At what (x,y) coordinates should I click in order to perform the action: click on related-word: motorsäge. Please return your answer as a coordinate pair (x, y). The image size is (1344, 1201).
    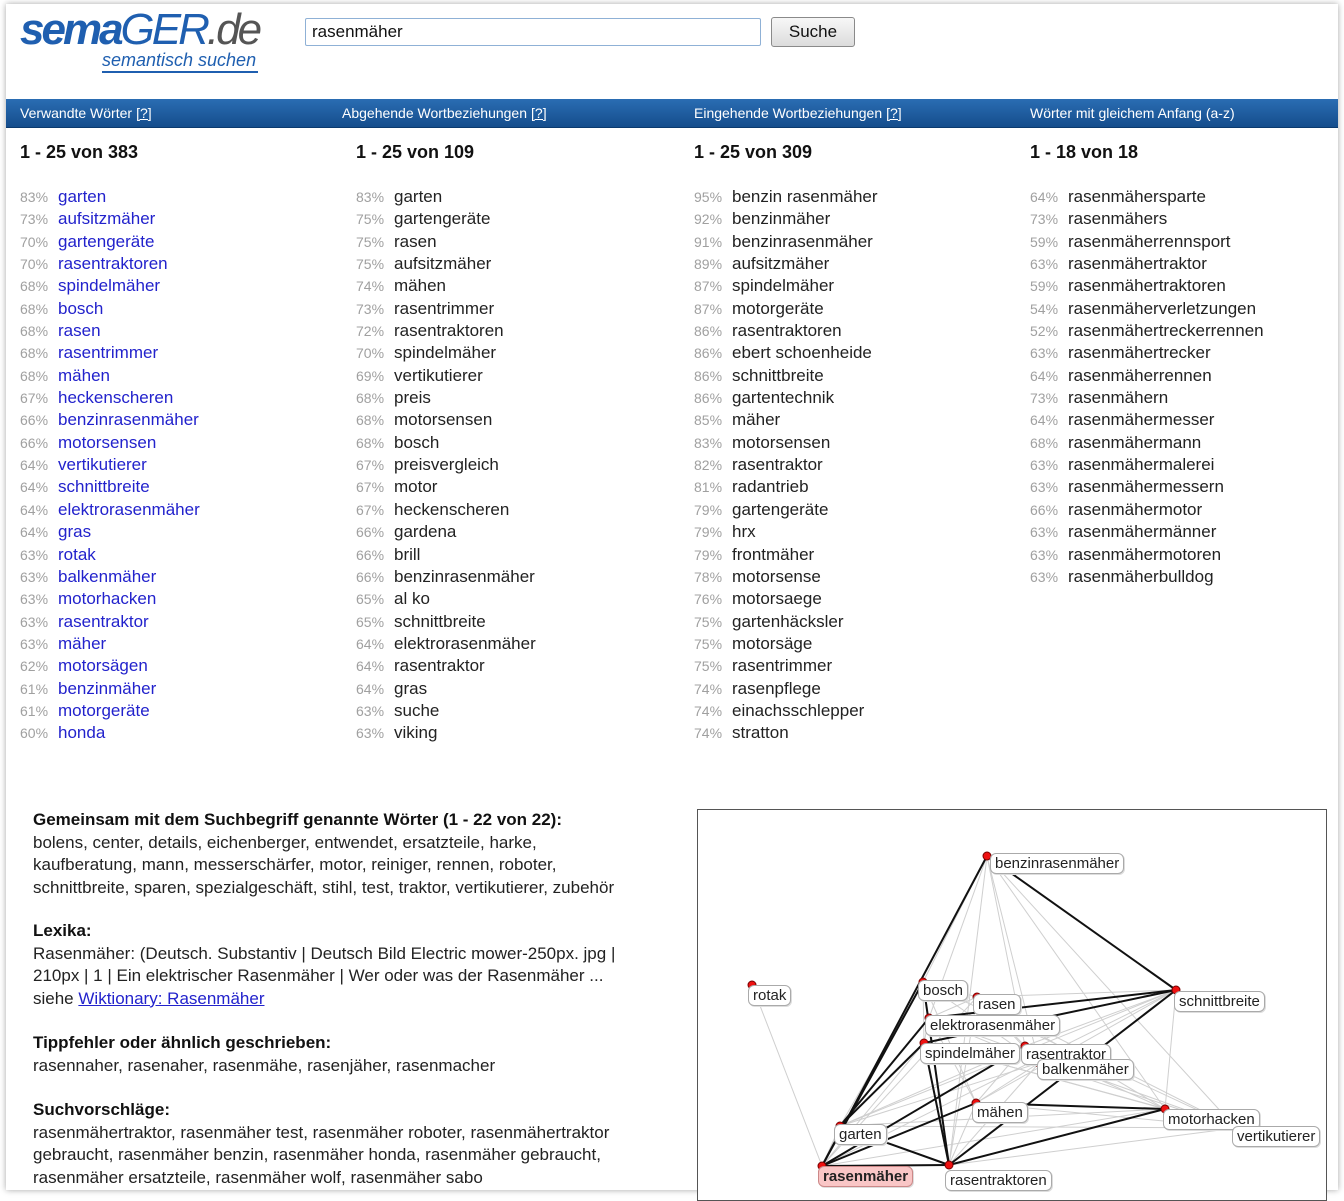
    Looking at the image, I should click on (772, 643).